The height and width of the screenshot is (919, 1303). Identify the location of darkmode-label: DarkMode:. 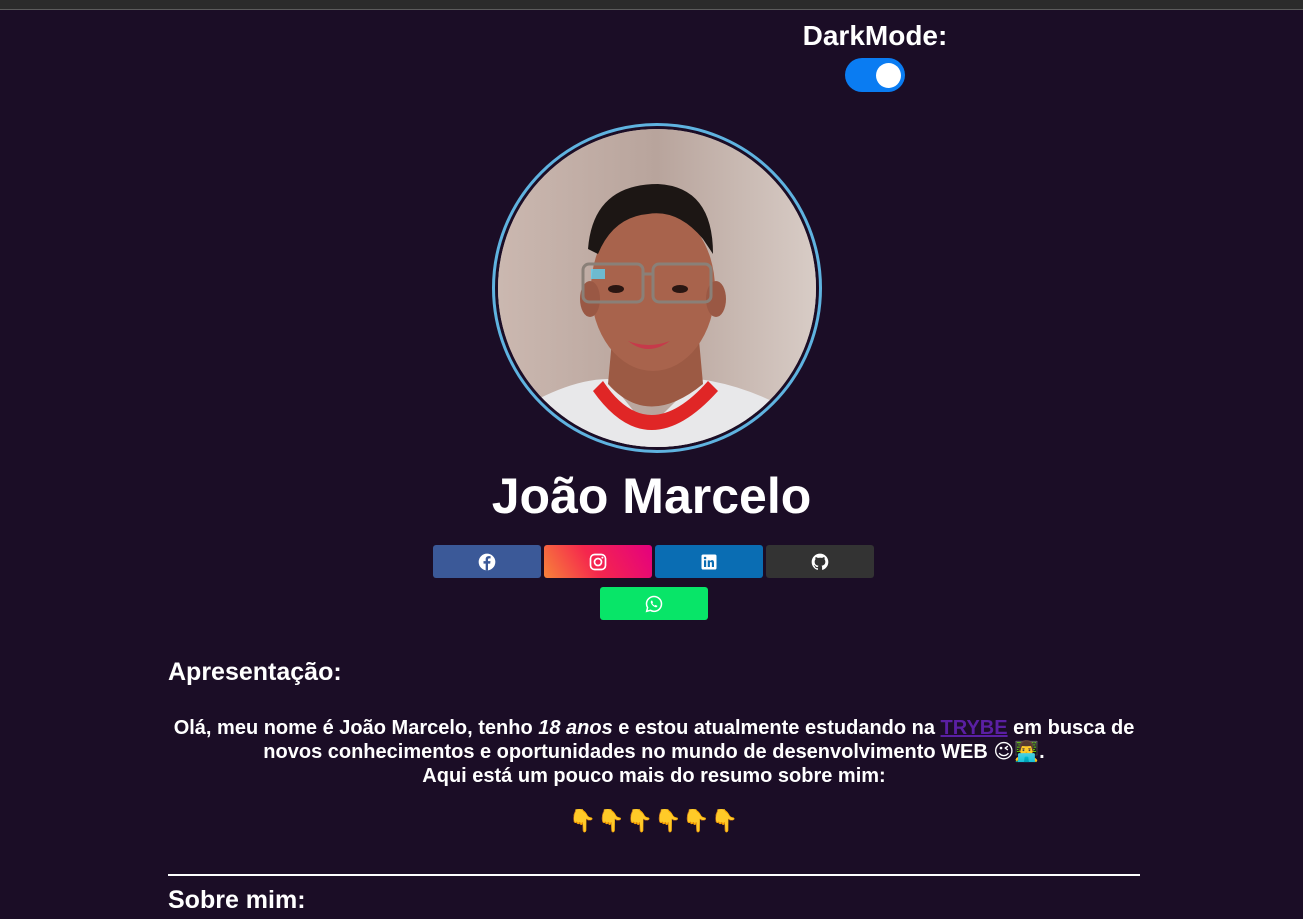
(875, 35).